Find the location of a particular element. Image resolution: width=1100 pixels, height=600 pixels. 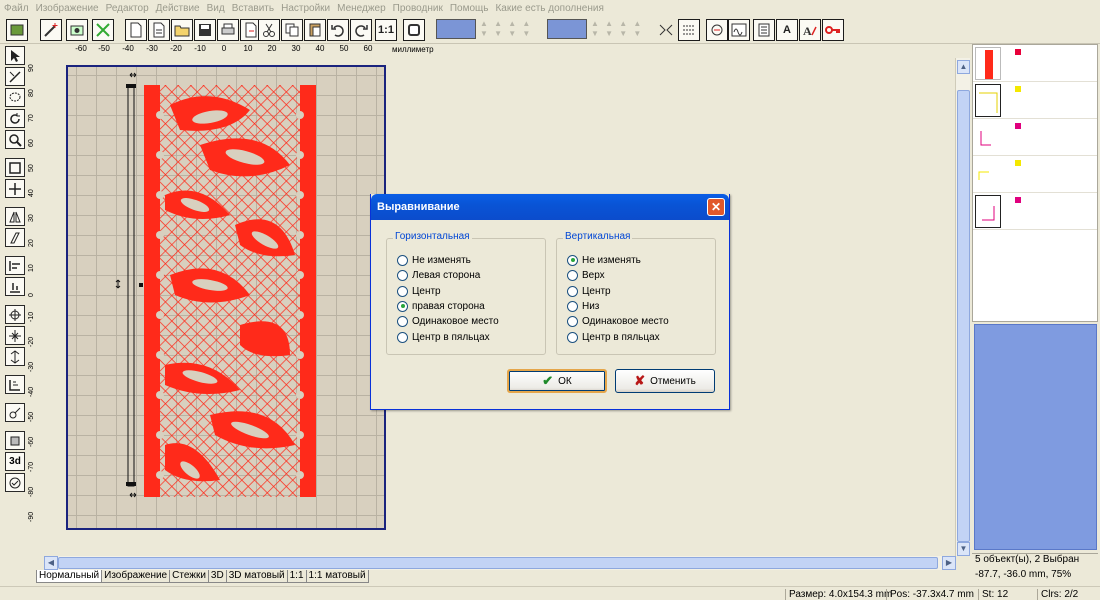

density-icon is located at coordinates (764, 30).